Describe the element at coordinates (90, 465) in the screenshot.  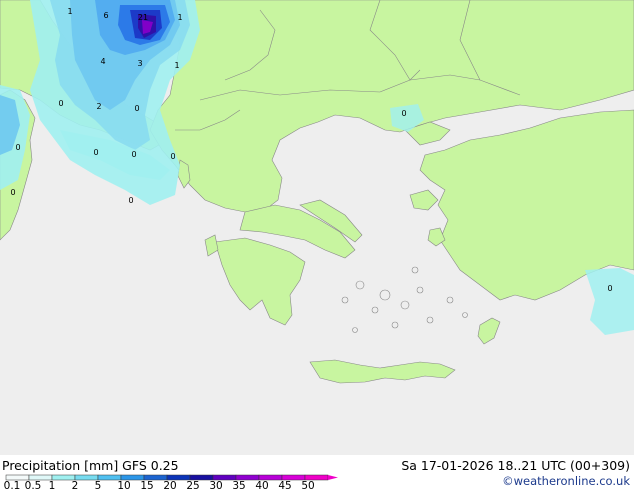
I see `product-title: Precipitation [mm] GFS 0.25` at that location.